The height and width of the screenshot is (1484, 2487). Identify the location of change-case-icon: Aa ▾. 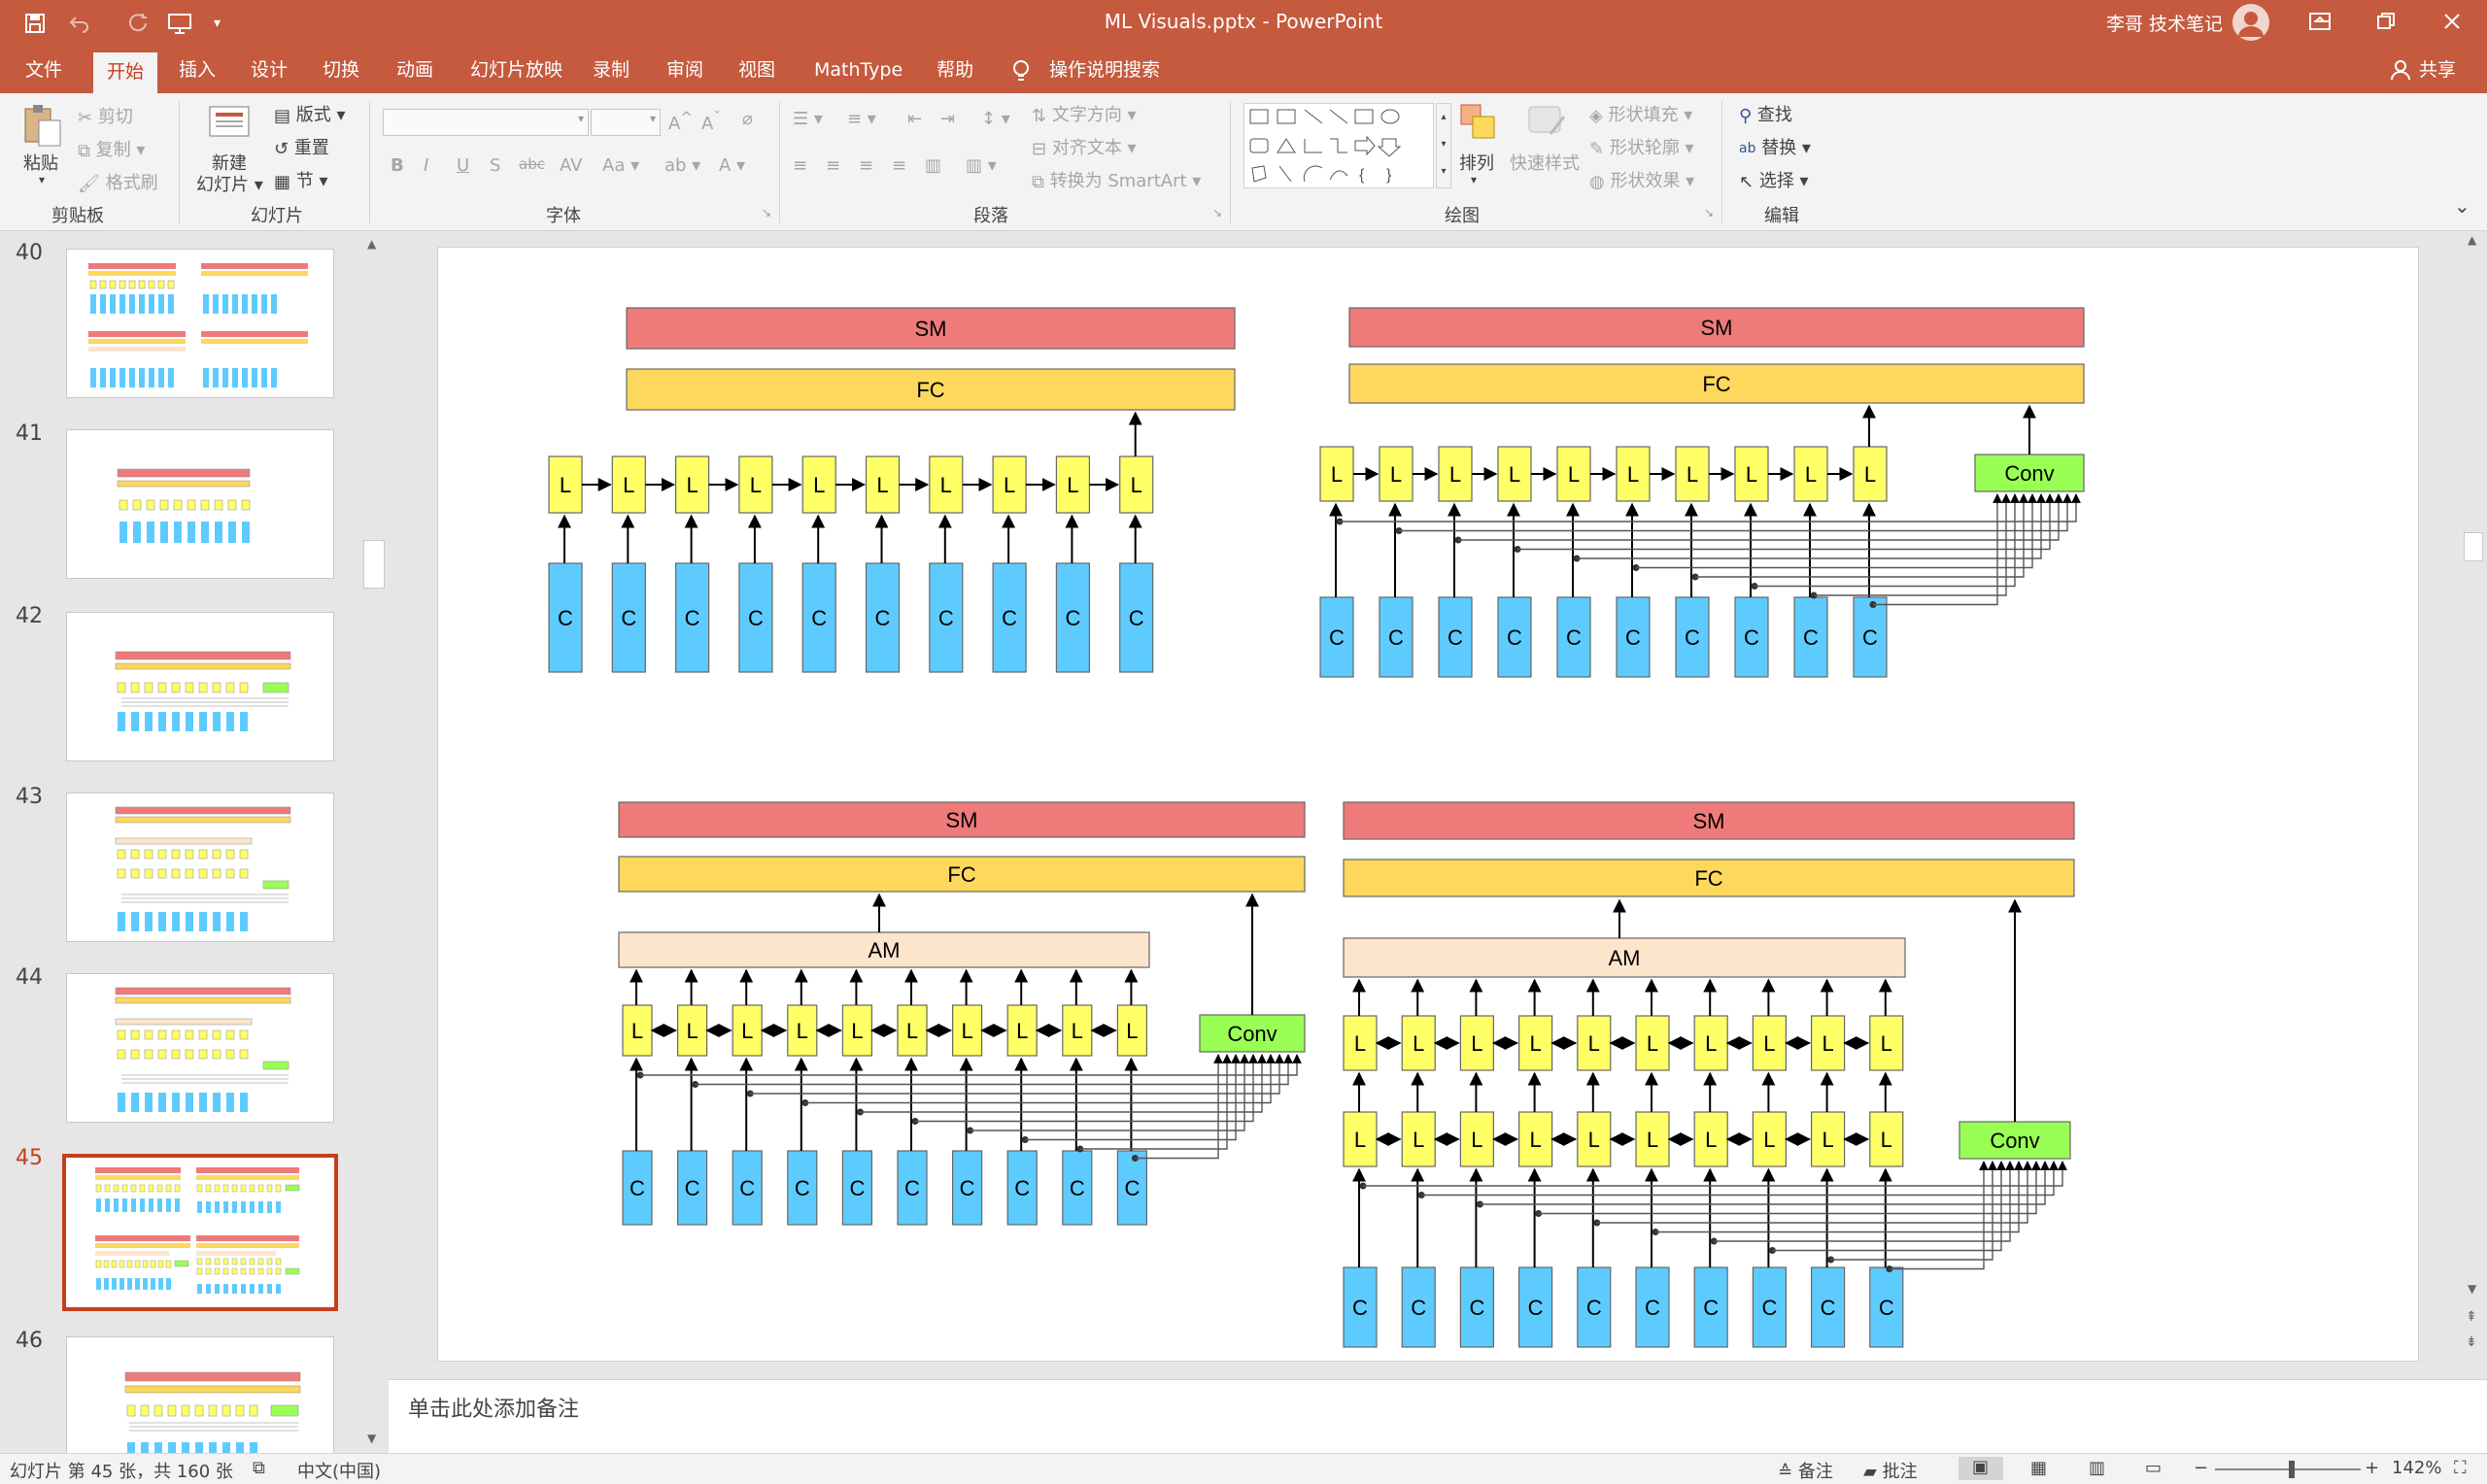
(620, 165).